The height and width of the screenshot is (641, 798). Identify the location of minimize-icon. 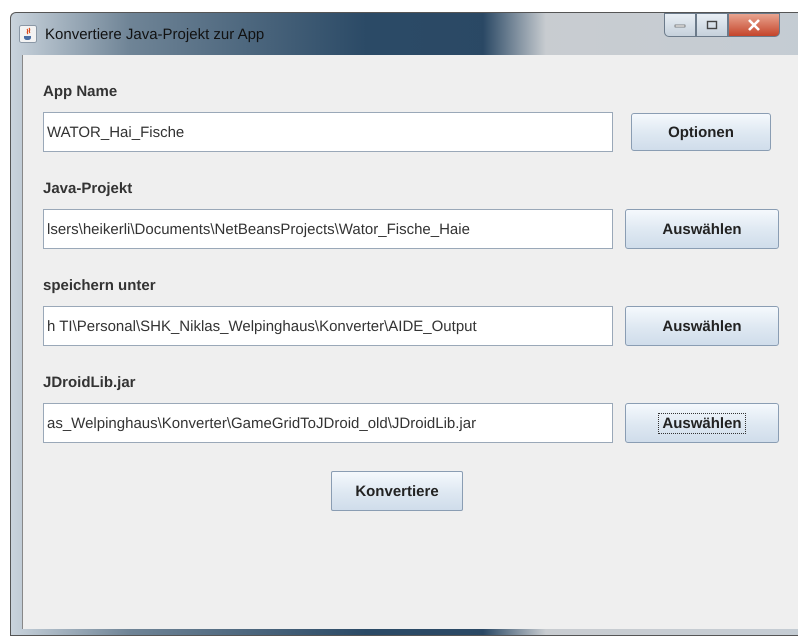
(680, 25).